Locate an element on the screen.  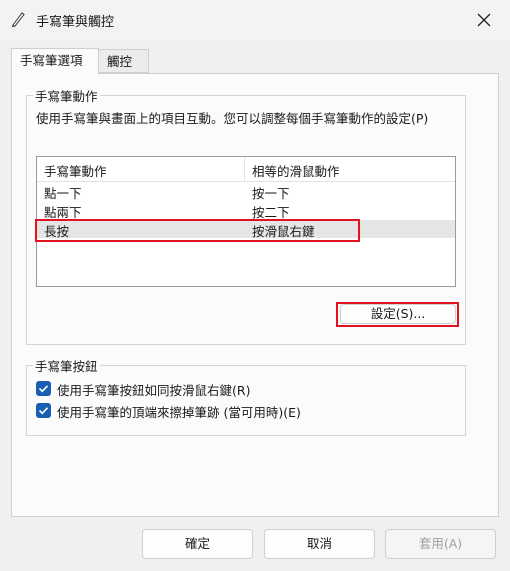
pen-actions-description: 使用手寫筆與畫面上的項目互動。您可以調整每個手寫筆動作的設定(P) is located at coordinates (232, 118).